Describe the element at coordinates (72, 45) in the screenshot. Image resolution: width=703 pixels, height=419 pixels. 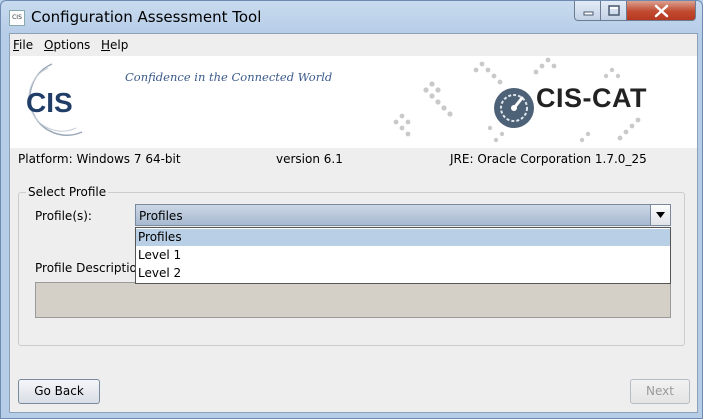
I see `menu-options-label: ptions` at that location.